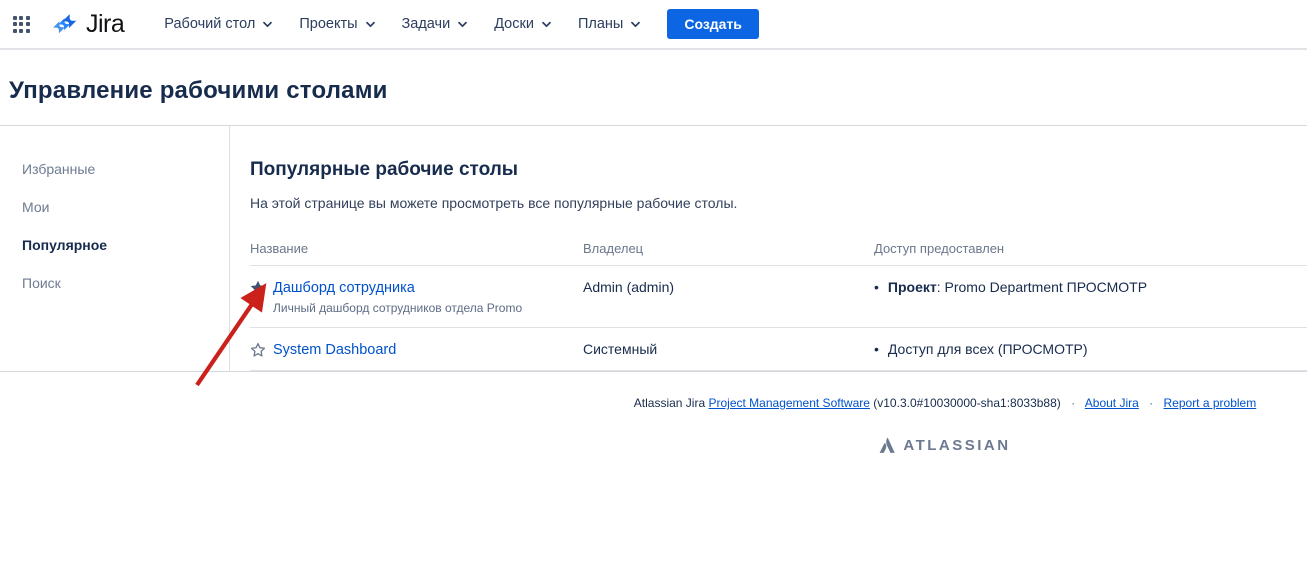  I want to click on nav-item-label: Задачи, so click(426, 24).